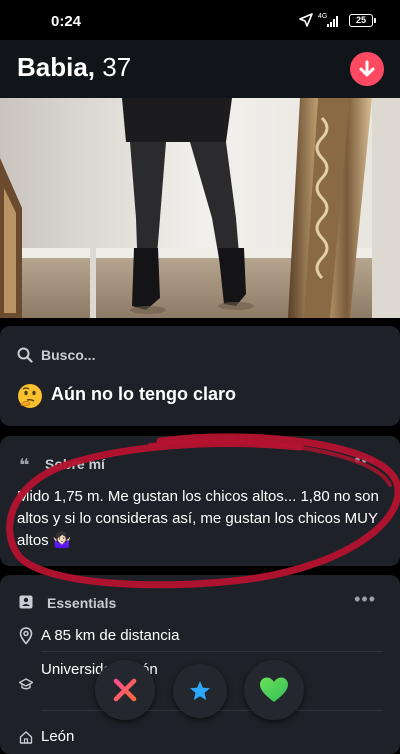 This screenshot has width=400, height=754. I want to click on profile-name-age: Babia, 37, so click(74, 67).